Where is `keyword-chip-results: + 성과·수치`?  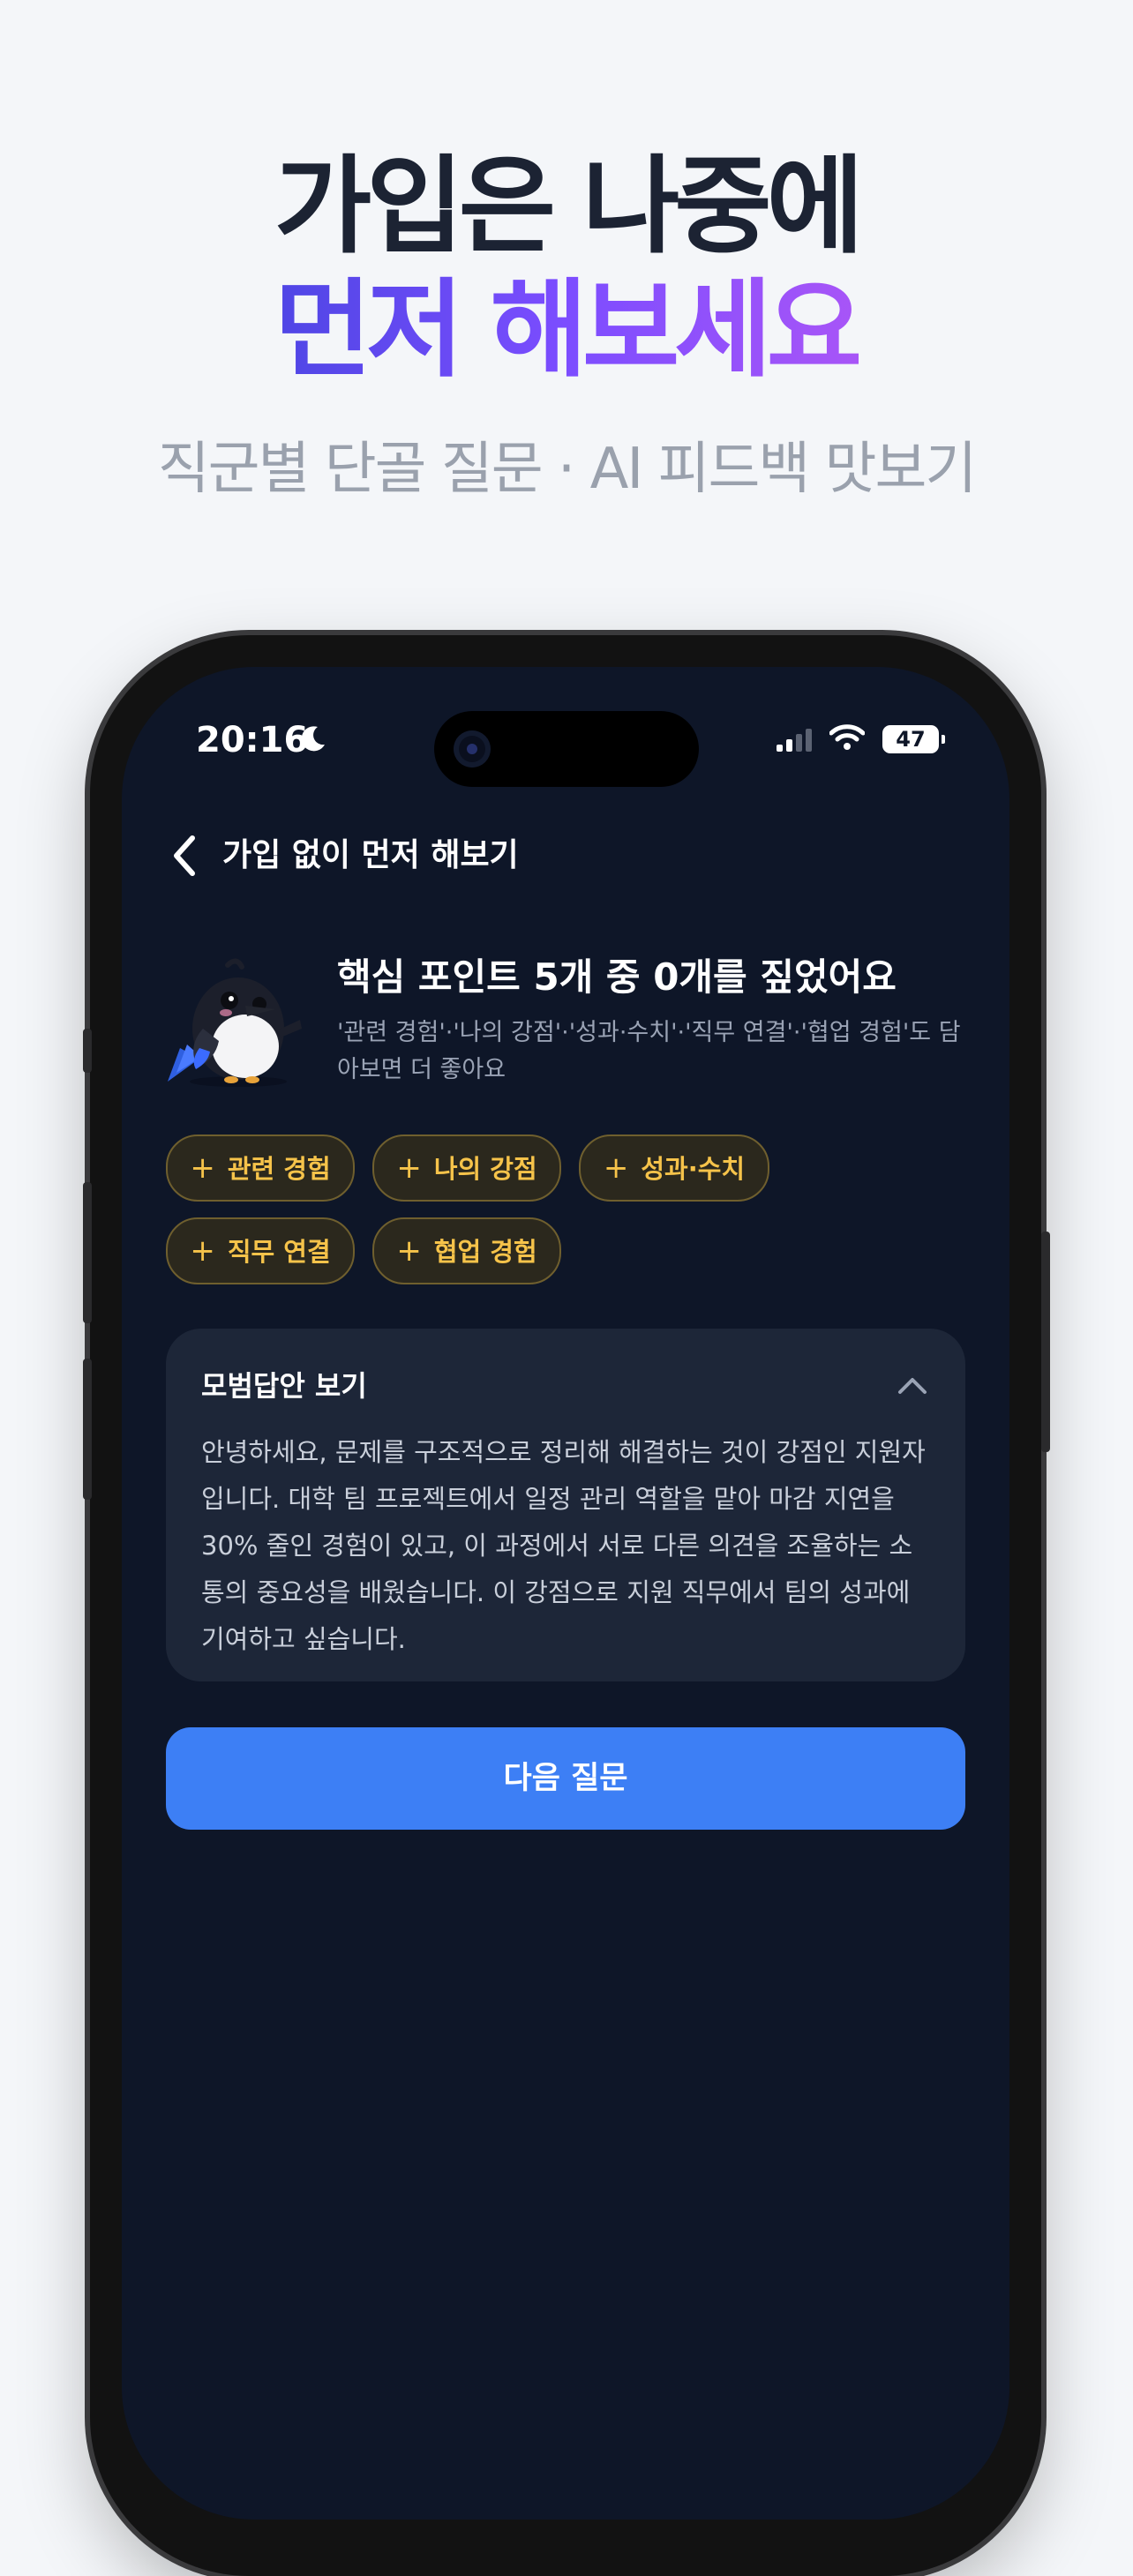
keyword-chip-results: + 성과·수치 is located at coordinates (674, 1168).